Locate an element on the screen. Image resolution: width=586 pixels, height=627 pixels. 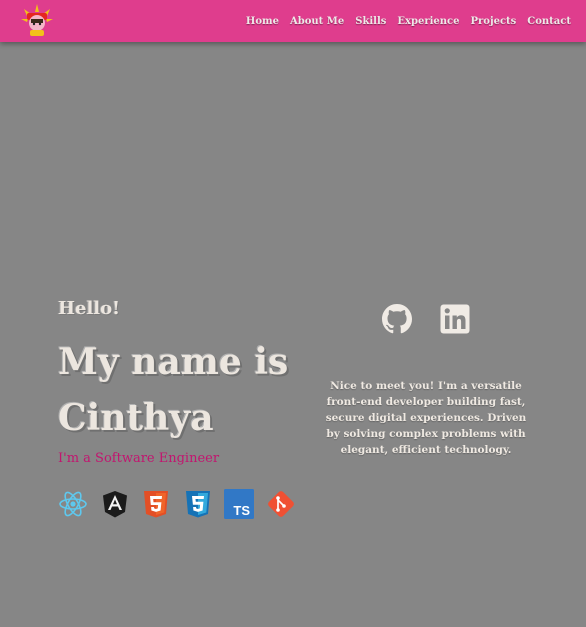
angular-icon is located at coordinates (114, 504).